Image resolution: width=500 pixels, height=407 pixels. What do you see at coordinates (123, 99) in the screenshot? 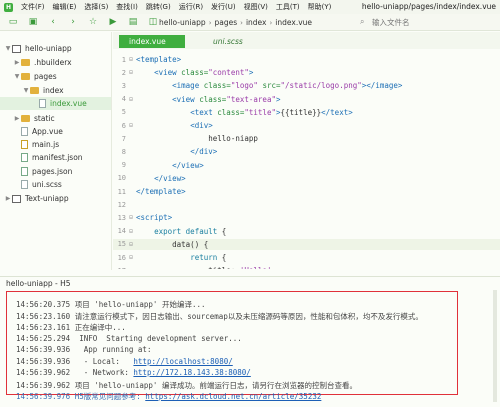
I see `line-number: 4` at bounding box center [123, 99].